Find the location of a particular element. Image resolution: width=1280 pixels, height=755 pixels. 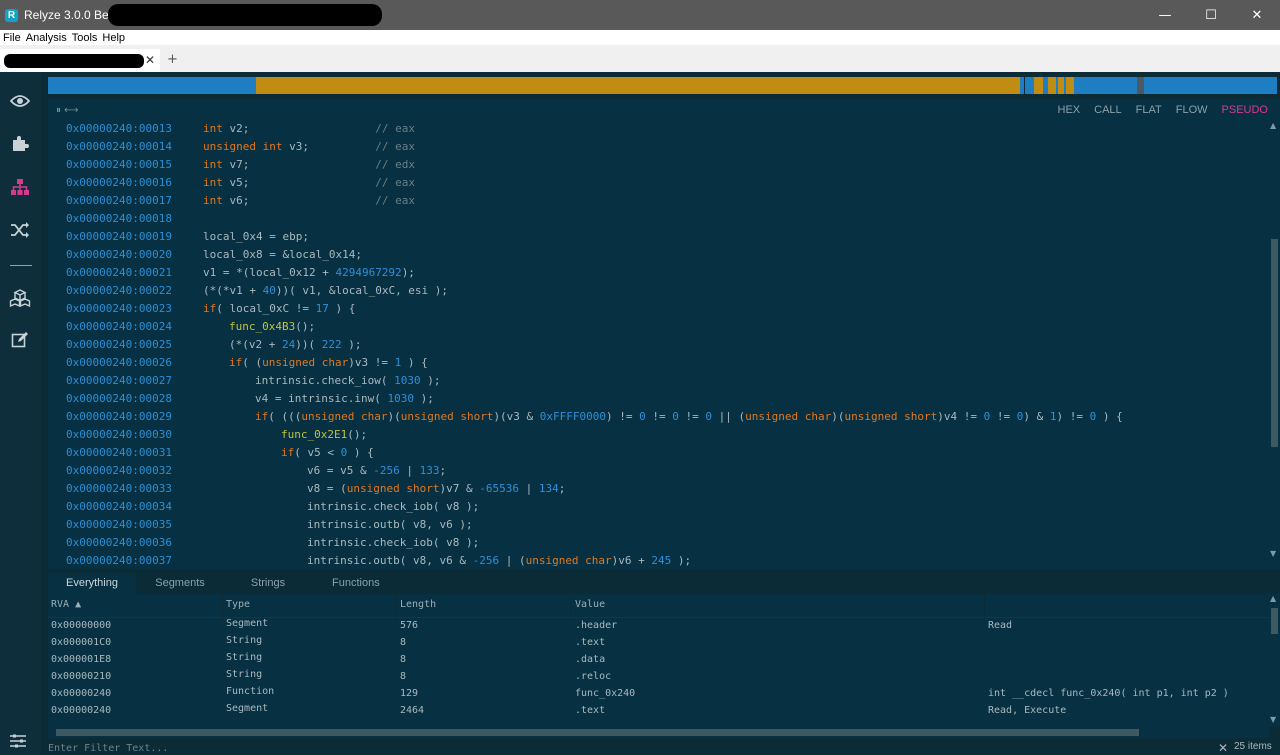

code-address: 0x00000240:00030 is located at coordinates (134, 435).